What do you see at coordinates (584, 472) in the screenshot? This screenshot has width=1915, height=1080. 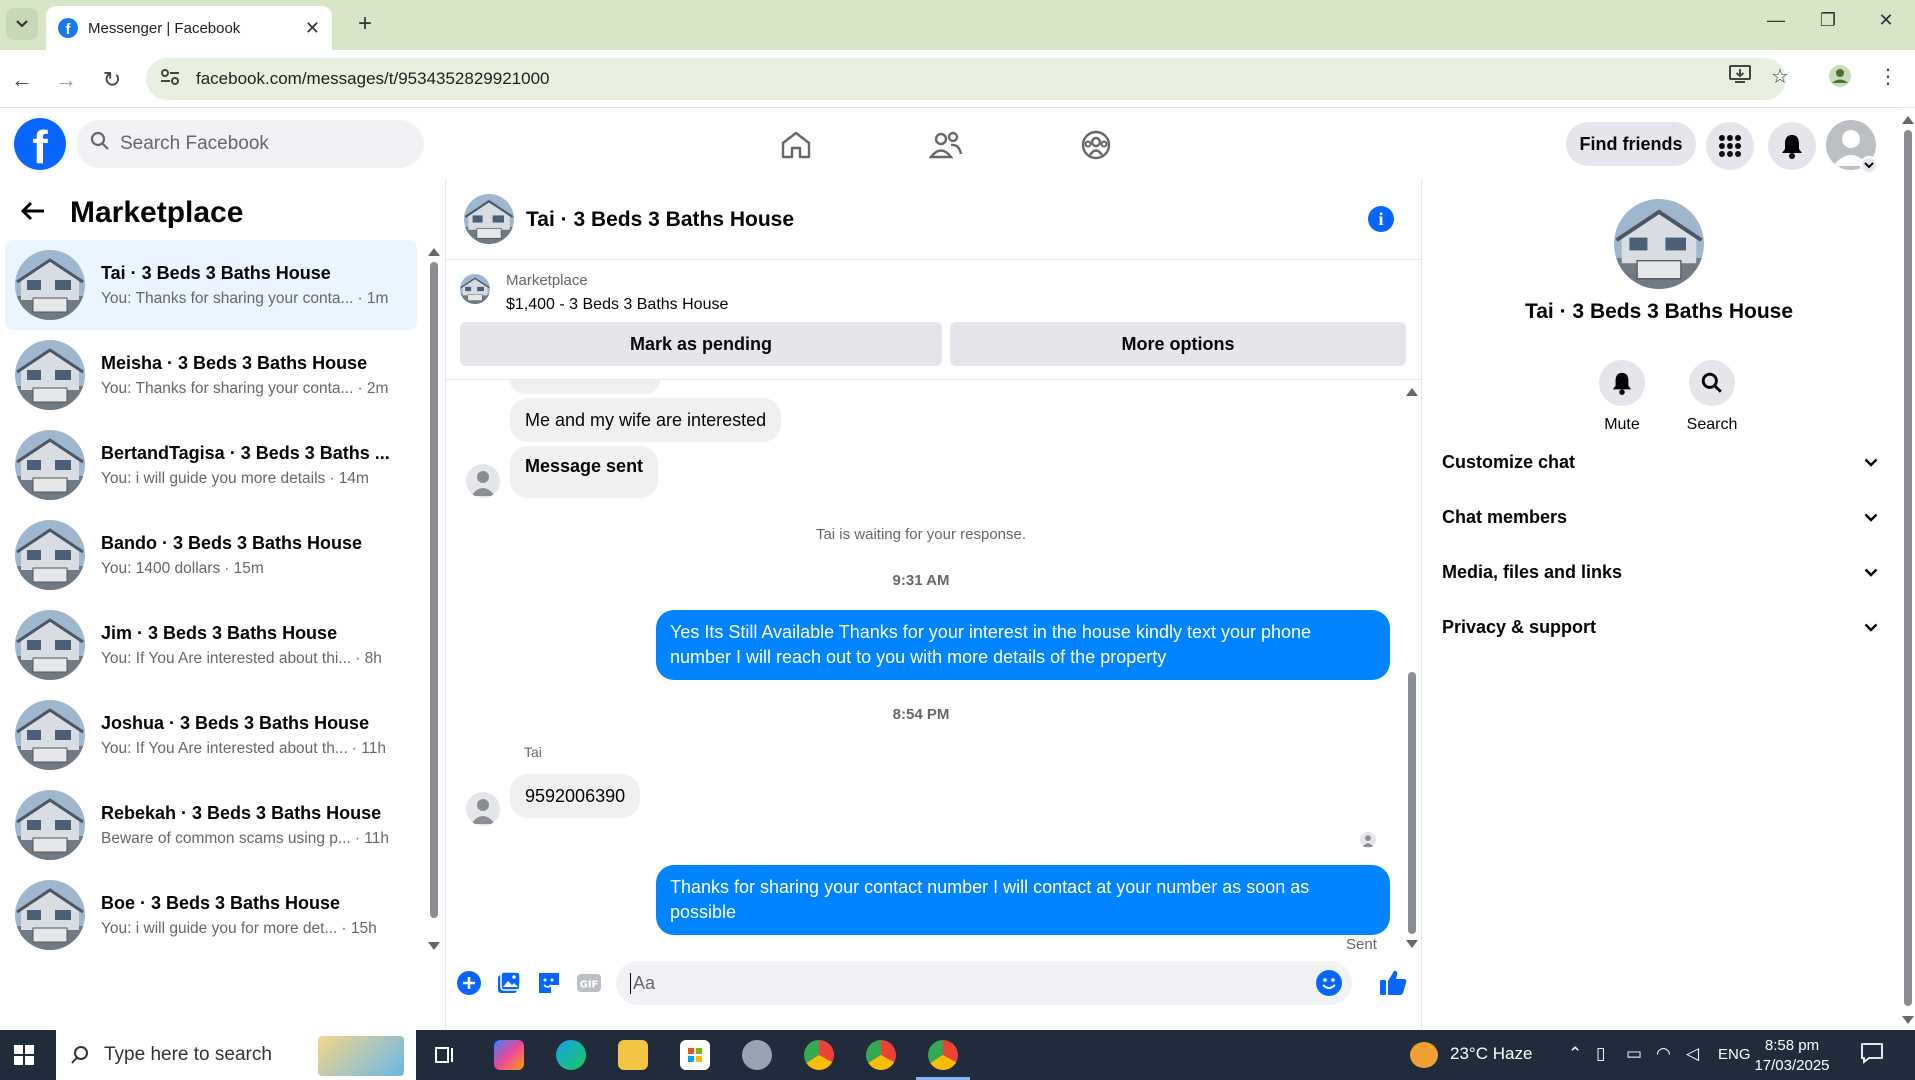 I see `message-bubble-incoming: Message sent` at bounding box center [584, 472].